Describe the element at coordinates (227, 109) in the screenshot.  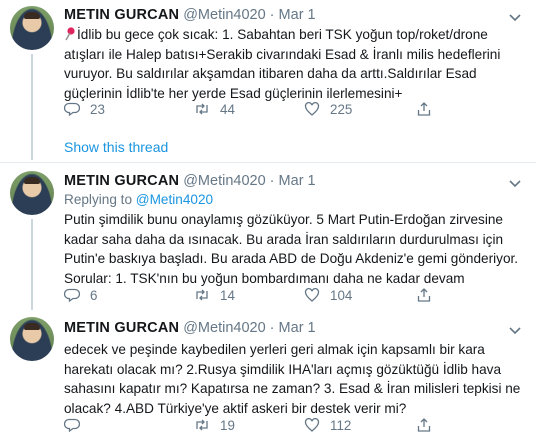
I see `retweet-count: 44` at that location.